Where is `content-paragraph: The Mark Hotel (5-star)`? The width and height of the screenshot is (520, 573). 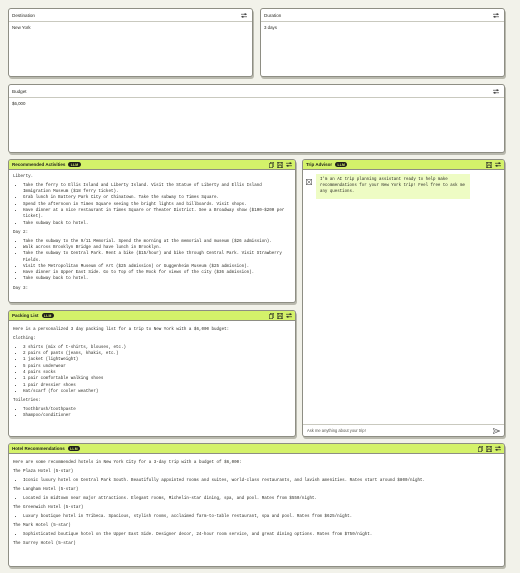
content-paragraph: The Mark Hotel (5-star) is located at coordinates (42, 525).